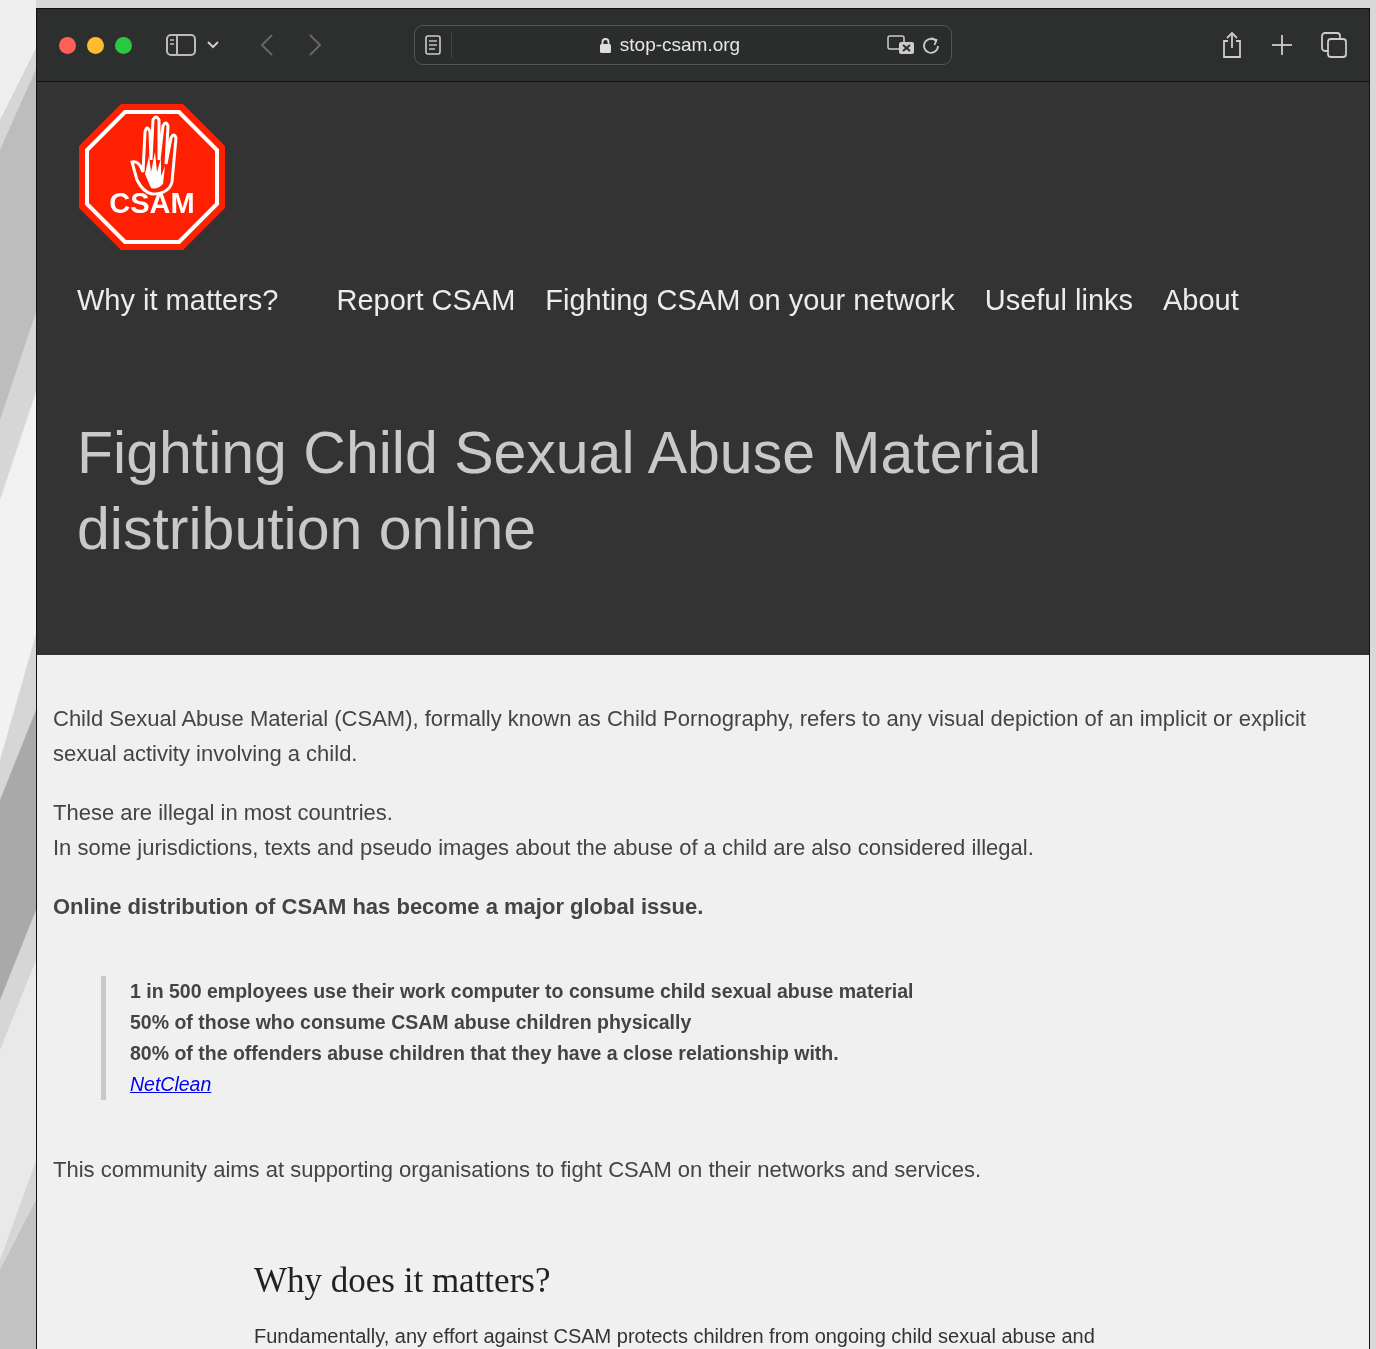 This screenshot has height=1349, width=1376. Describe the element at coordinates (1334, 45) in the screenshot. I see `tabs-icon` at that location.